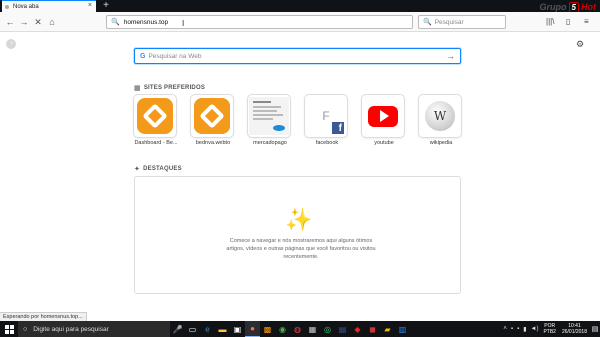 The width and height of the screenshot is (600, 337). I want to click on tab-title: Nova aba, so click(26, 6).